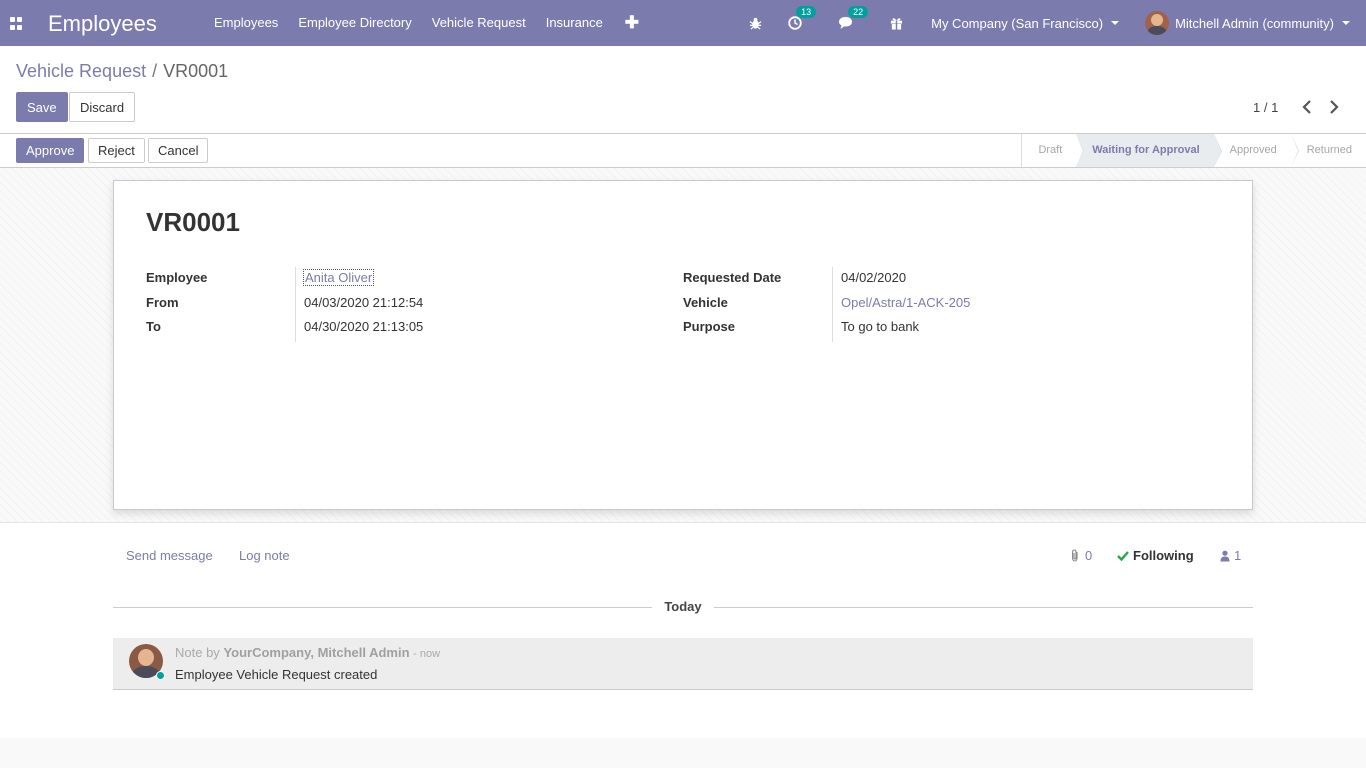  I want to click on note-prefix: Note by, so click(197, 652).